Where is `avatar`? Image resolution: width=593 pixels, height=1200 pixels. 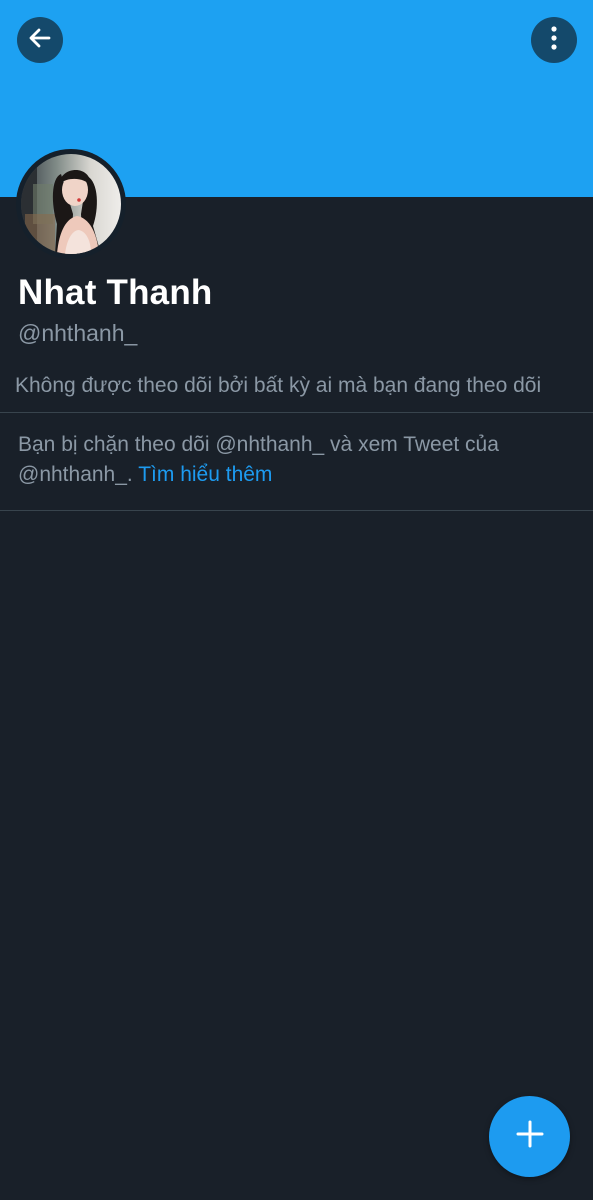 avatar is located at coordinates (71, 204).